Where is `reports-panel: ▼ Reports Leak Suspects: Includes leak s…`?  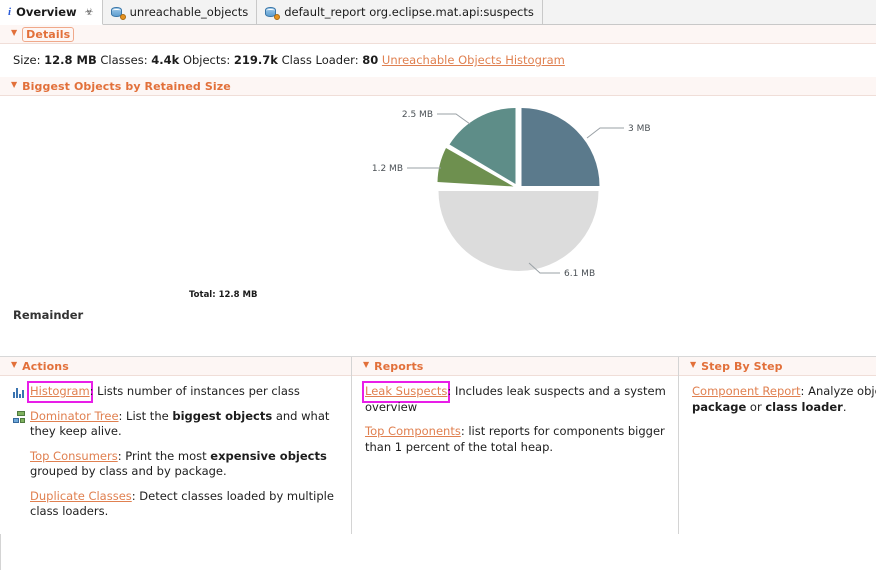
reports-panel: ▼ Reports Leak Suspects: Includes leak s… is located at coordinates (515, 445).